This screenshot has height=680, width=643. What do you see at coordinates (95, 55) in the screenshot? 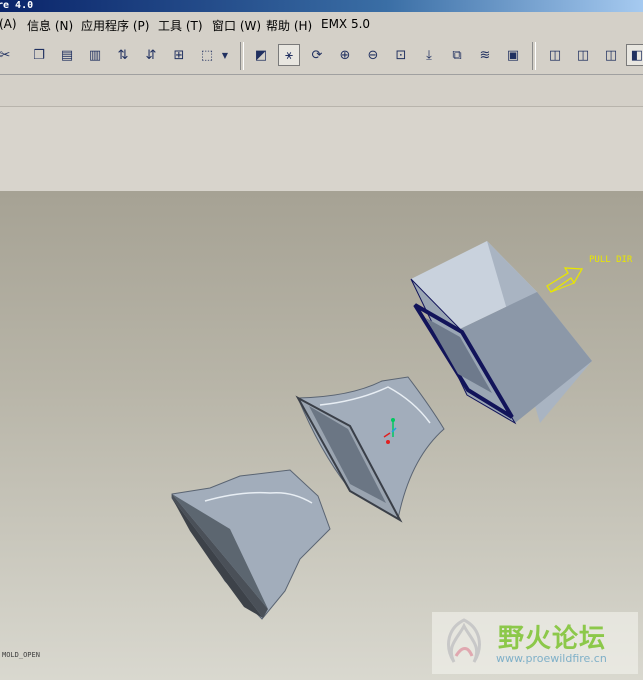
I see `paste-special-icon: ▥` at bounding box center [95, 55].